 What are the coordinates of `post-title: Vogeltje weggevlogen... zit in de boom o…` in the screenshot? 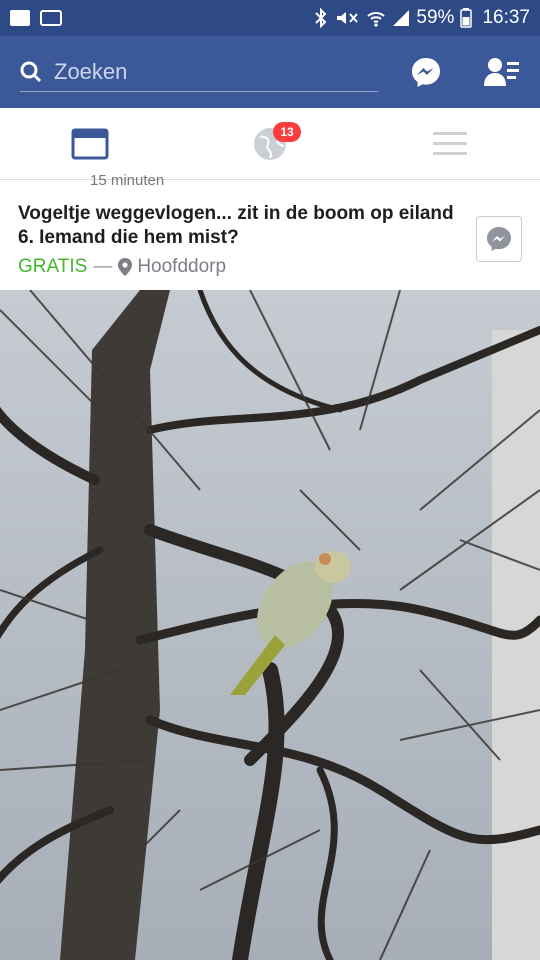 It's located at (238, 226).